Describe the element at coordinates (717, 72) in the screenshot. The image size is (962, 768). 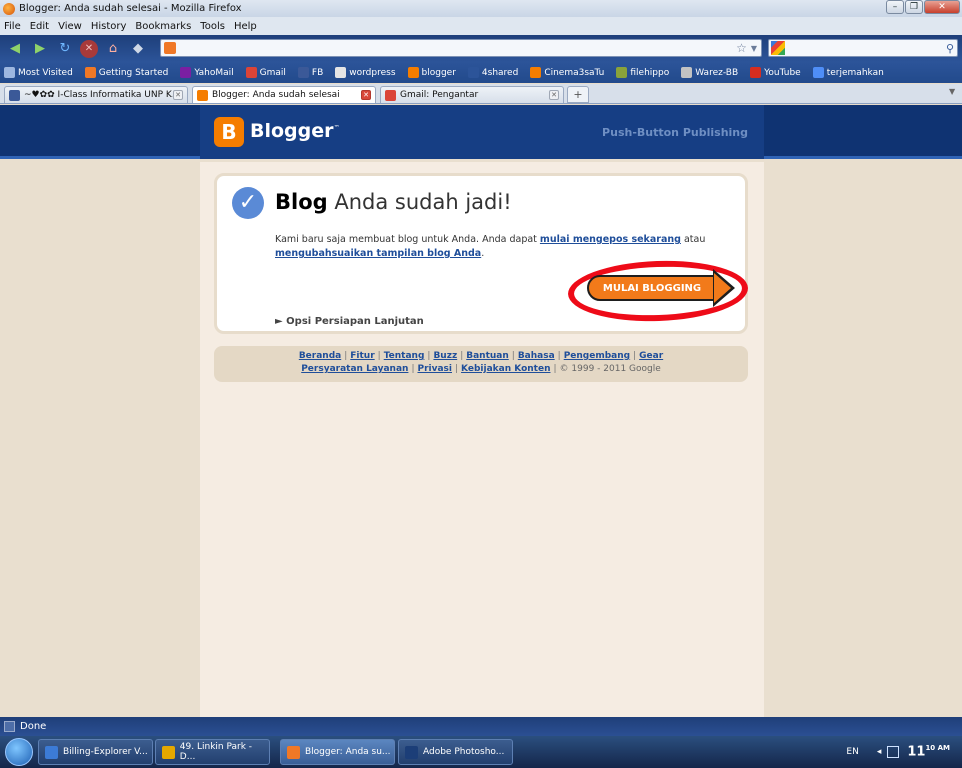
I see `bookmark-label: Warez-BB` at that location.